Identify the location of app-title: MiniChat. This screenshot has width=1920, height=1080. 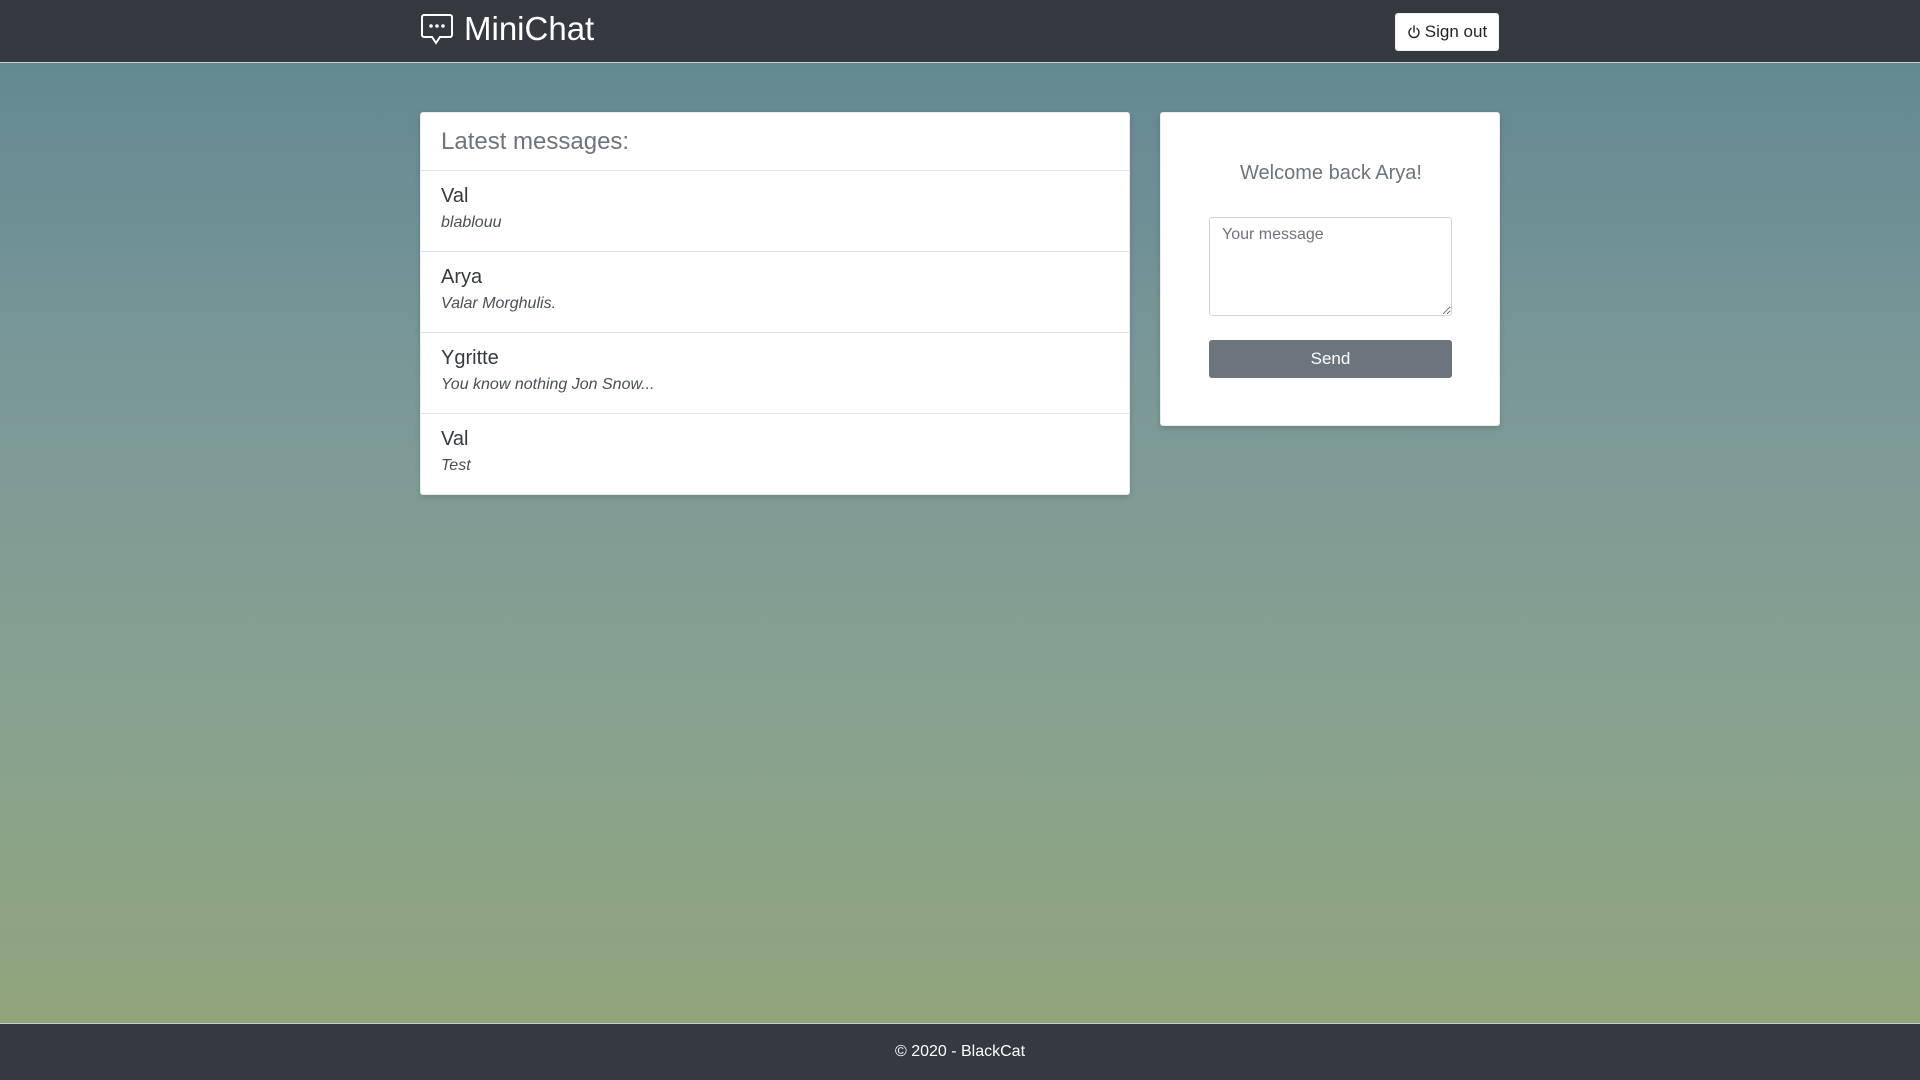
(529, 28).